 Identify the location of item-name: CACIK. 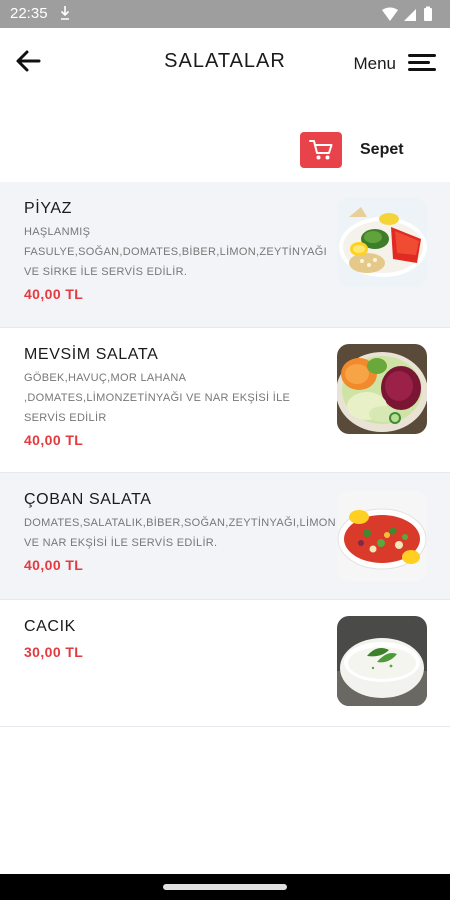
(50, 626).